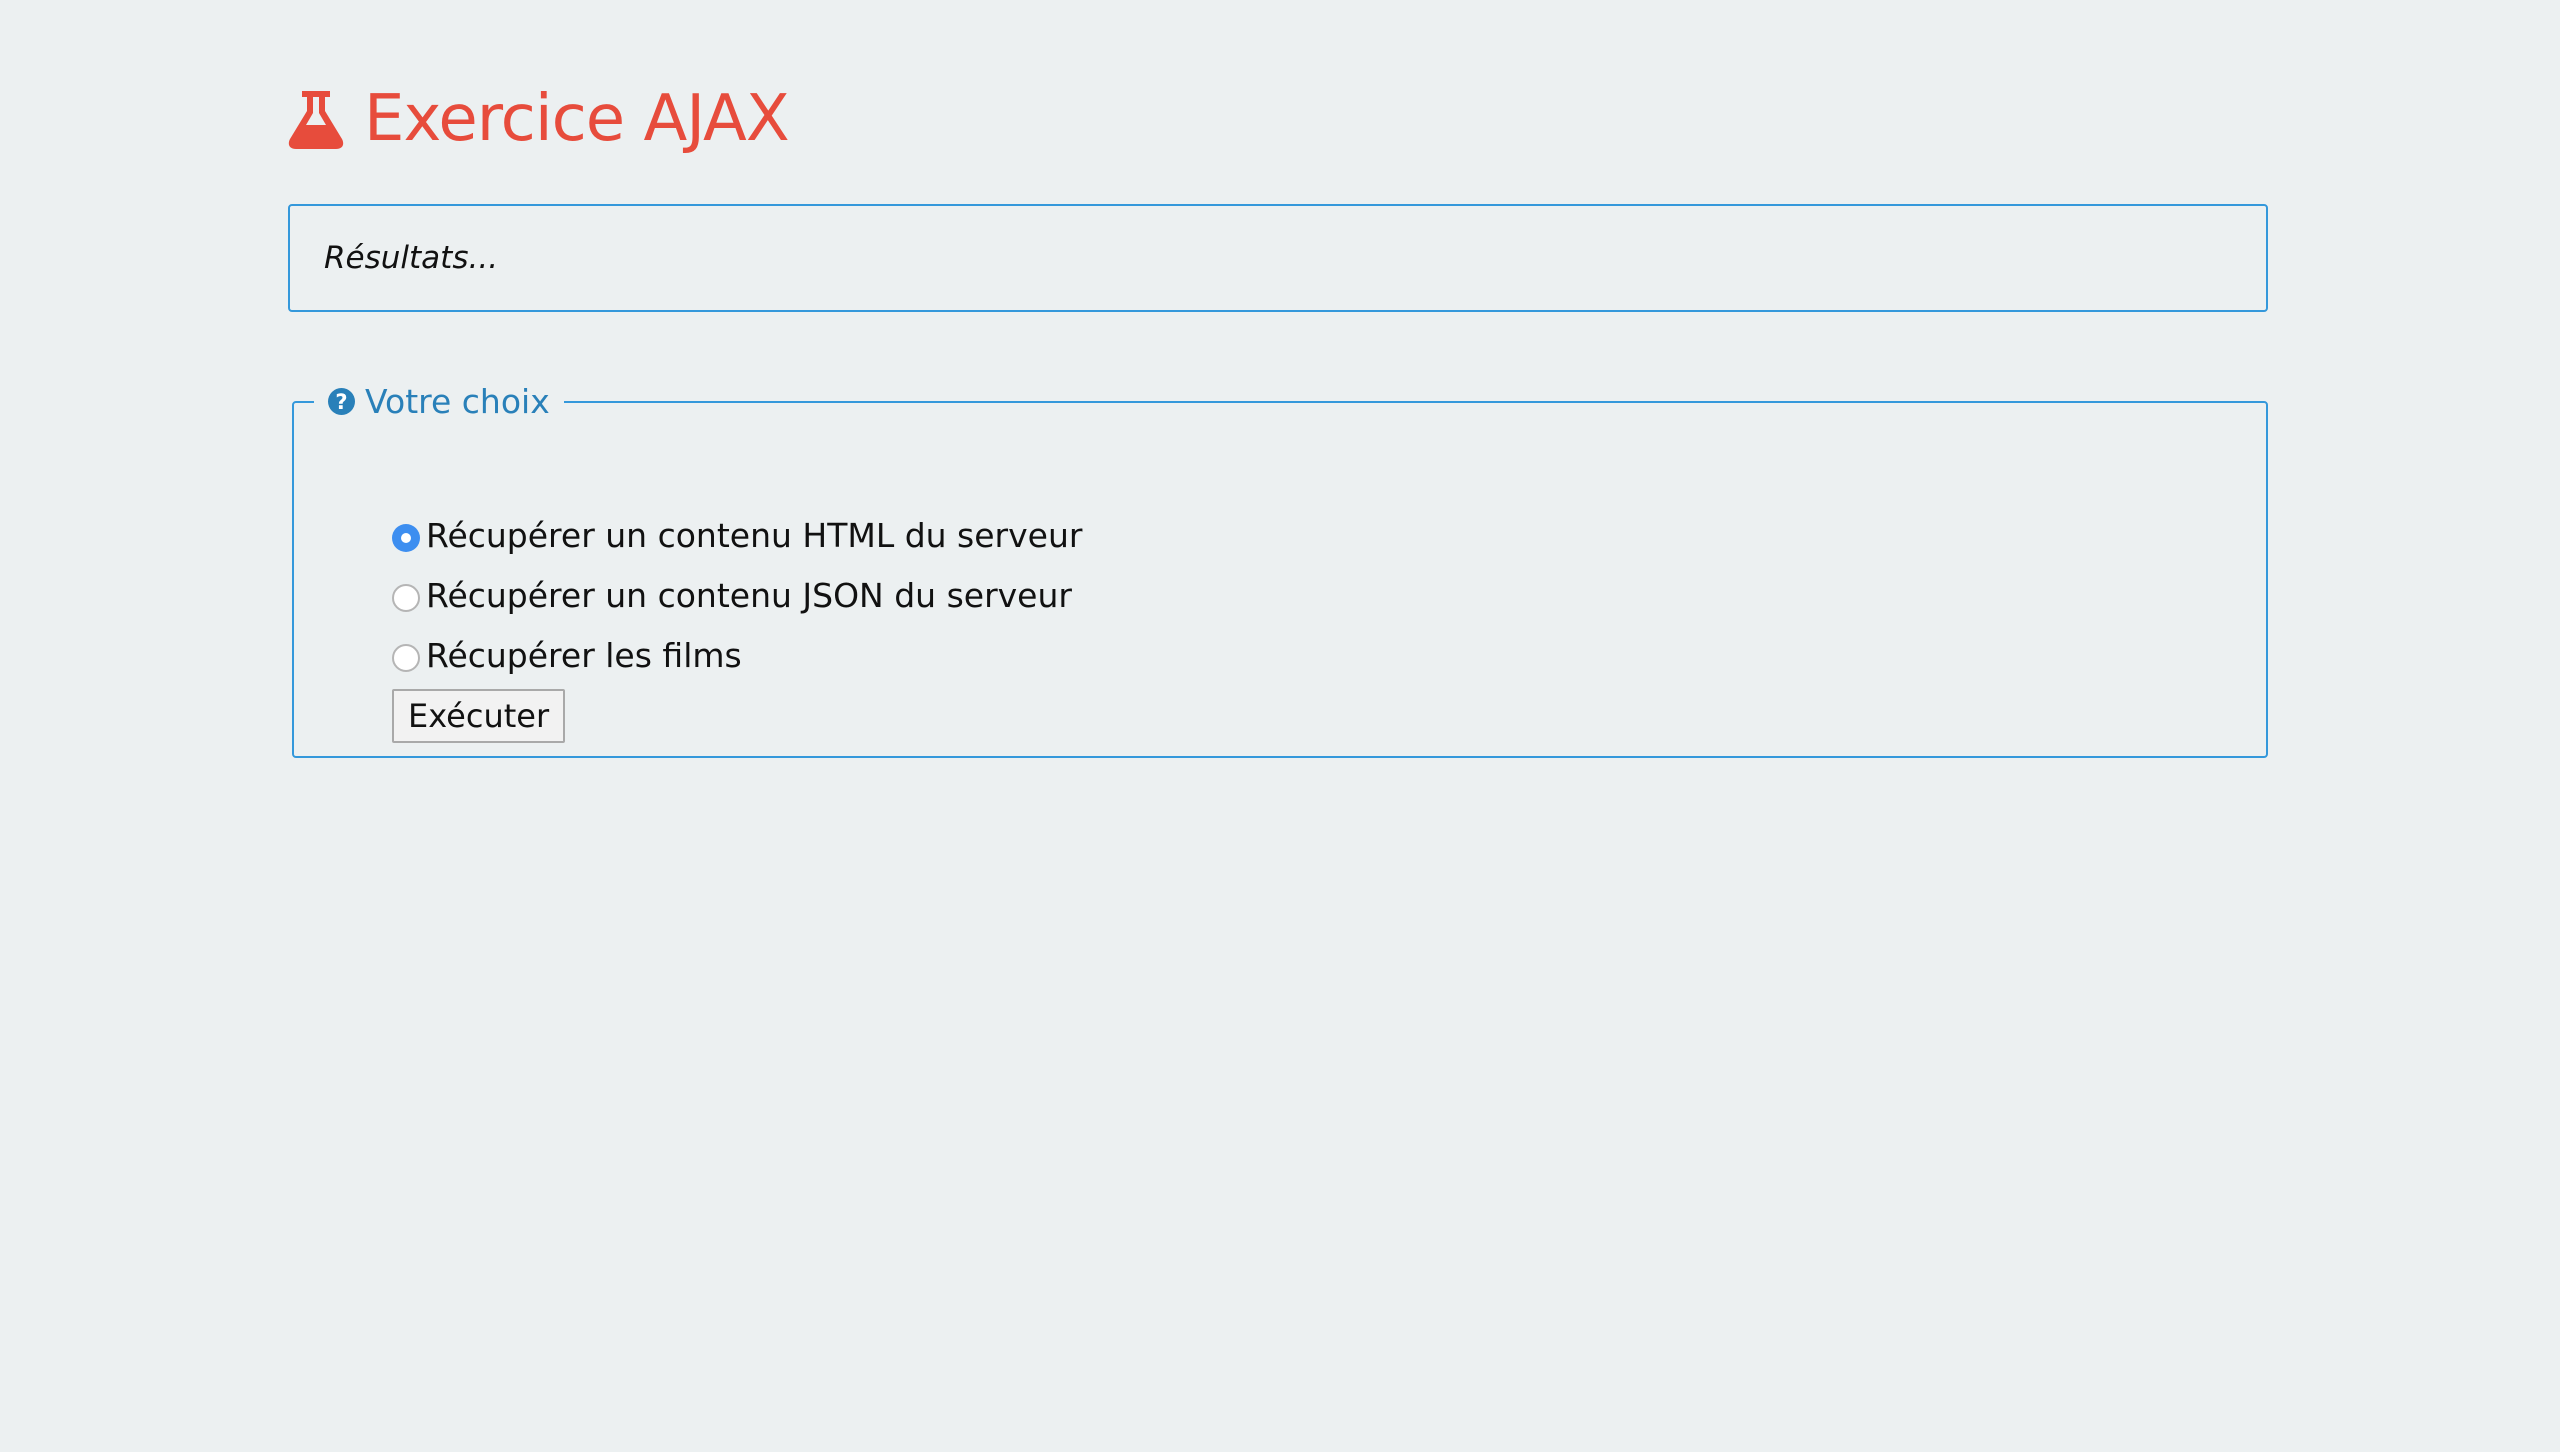 This screenshot has width=2560, height=1452. Describe the element at coordinates (406, 538) in the screenshot. I see `radio-html` at that location.